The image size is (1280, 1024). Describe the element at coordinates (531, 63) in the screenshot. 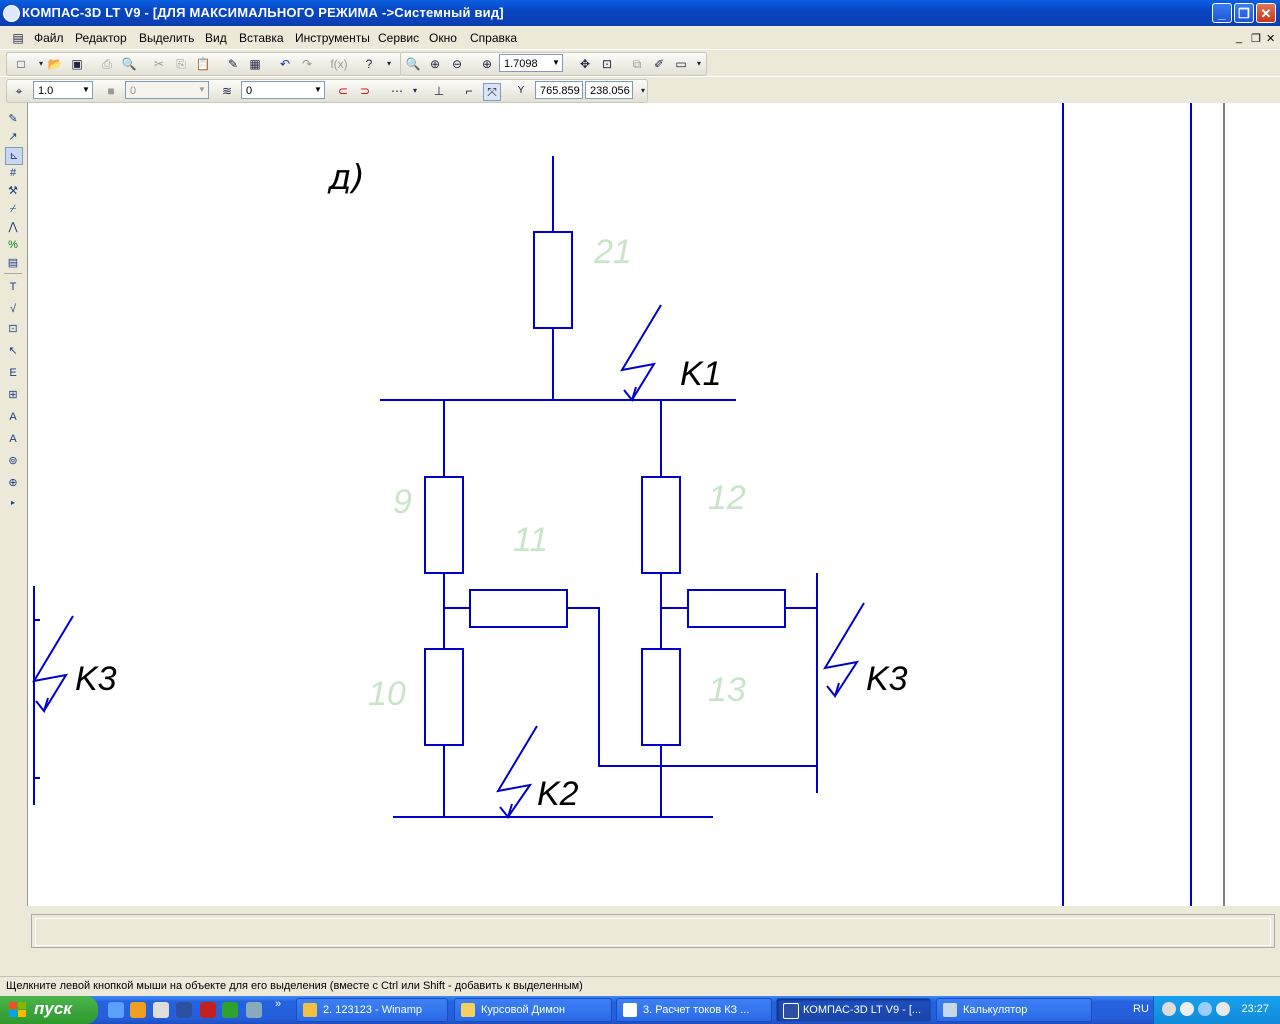

I see `zoom-scale-field: 1.7098 ▼` at that location.